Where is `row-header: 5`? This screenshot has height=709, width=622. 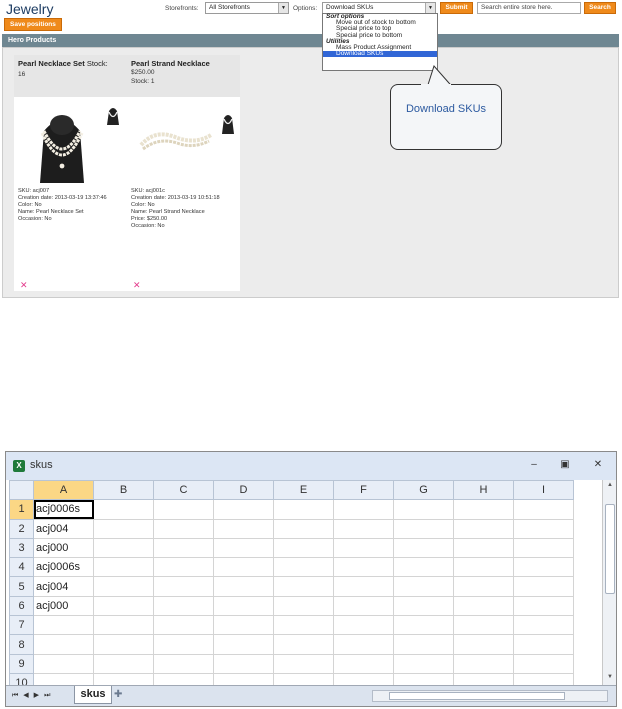
row-header: 5 is located at coordinates (21, 586).